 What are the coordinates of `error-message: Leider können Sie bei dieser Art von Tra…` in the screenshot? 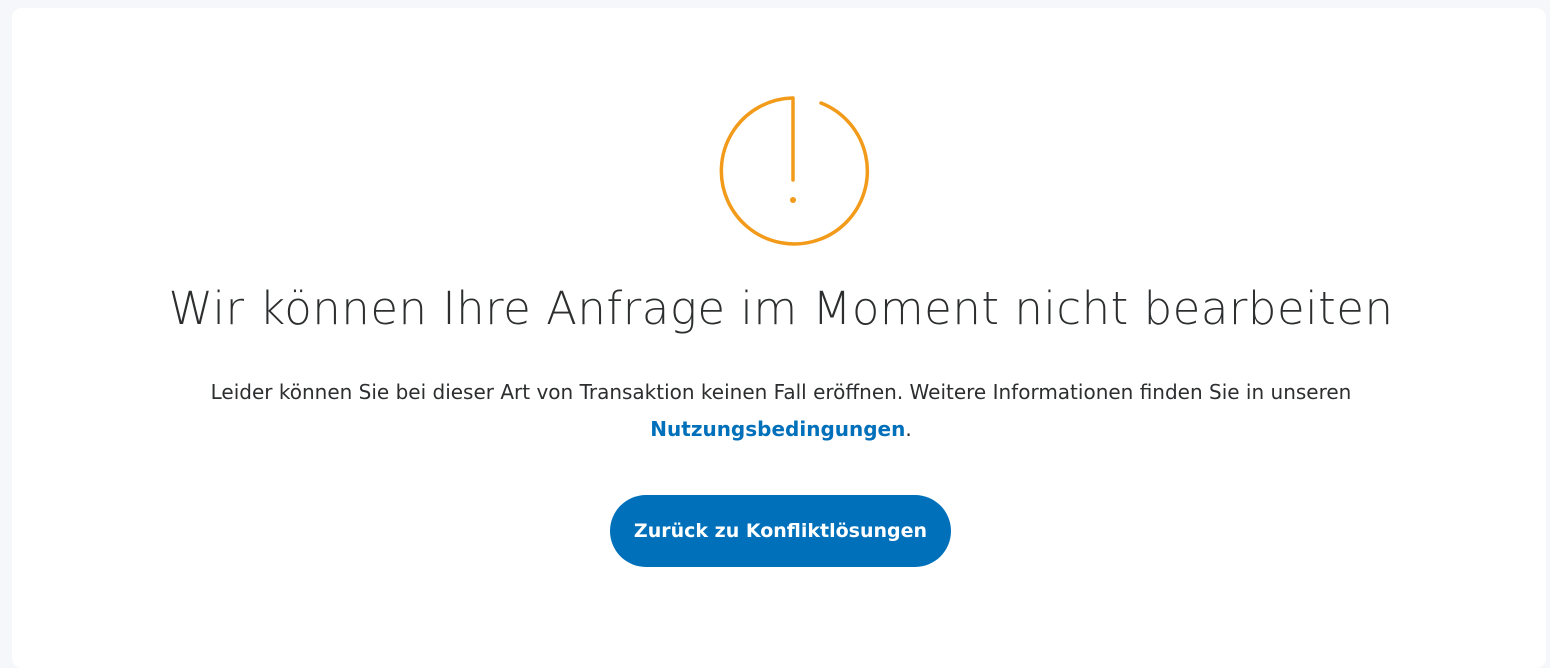 It's located at (775, 411).